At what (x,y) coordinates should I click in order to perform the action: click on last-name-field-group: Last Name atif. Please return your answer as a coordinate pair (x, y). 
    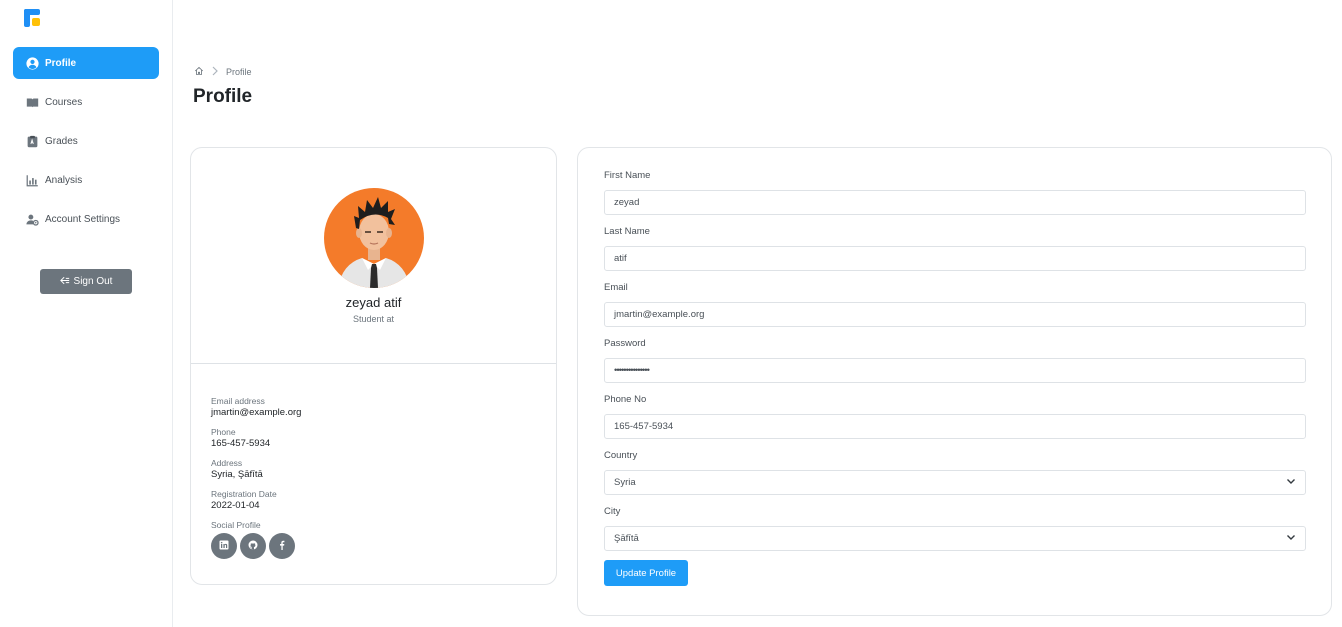
    Looking at the image, I should click on (955, 248).